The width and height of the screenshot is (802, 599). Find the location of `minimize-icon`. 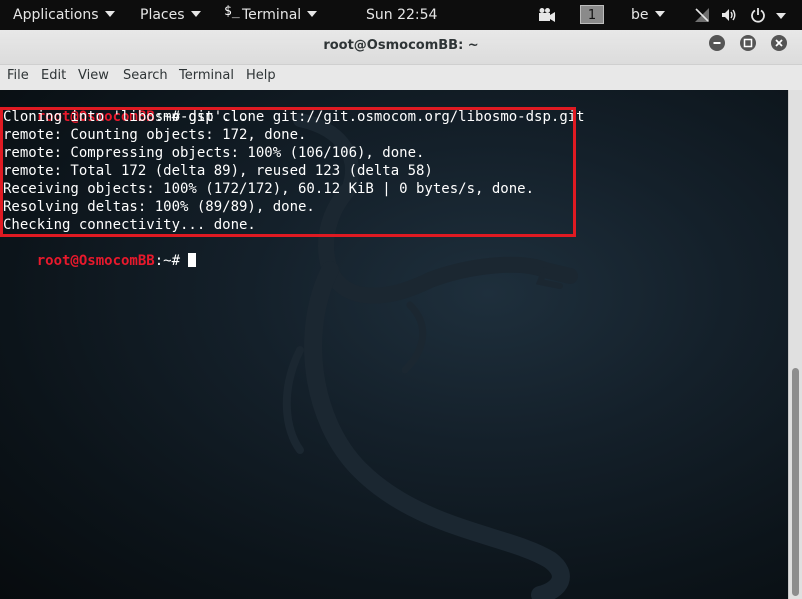

minimize-icon is located at coordinates (717, 43).